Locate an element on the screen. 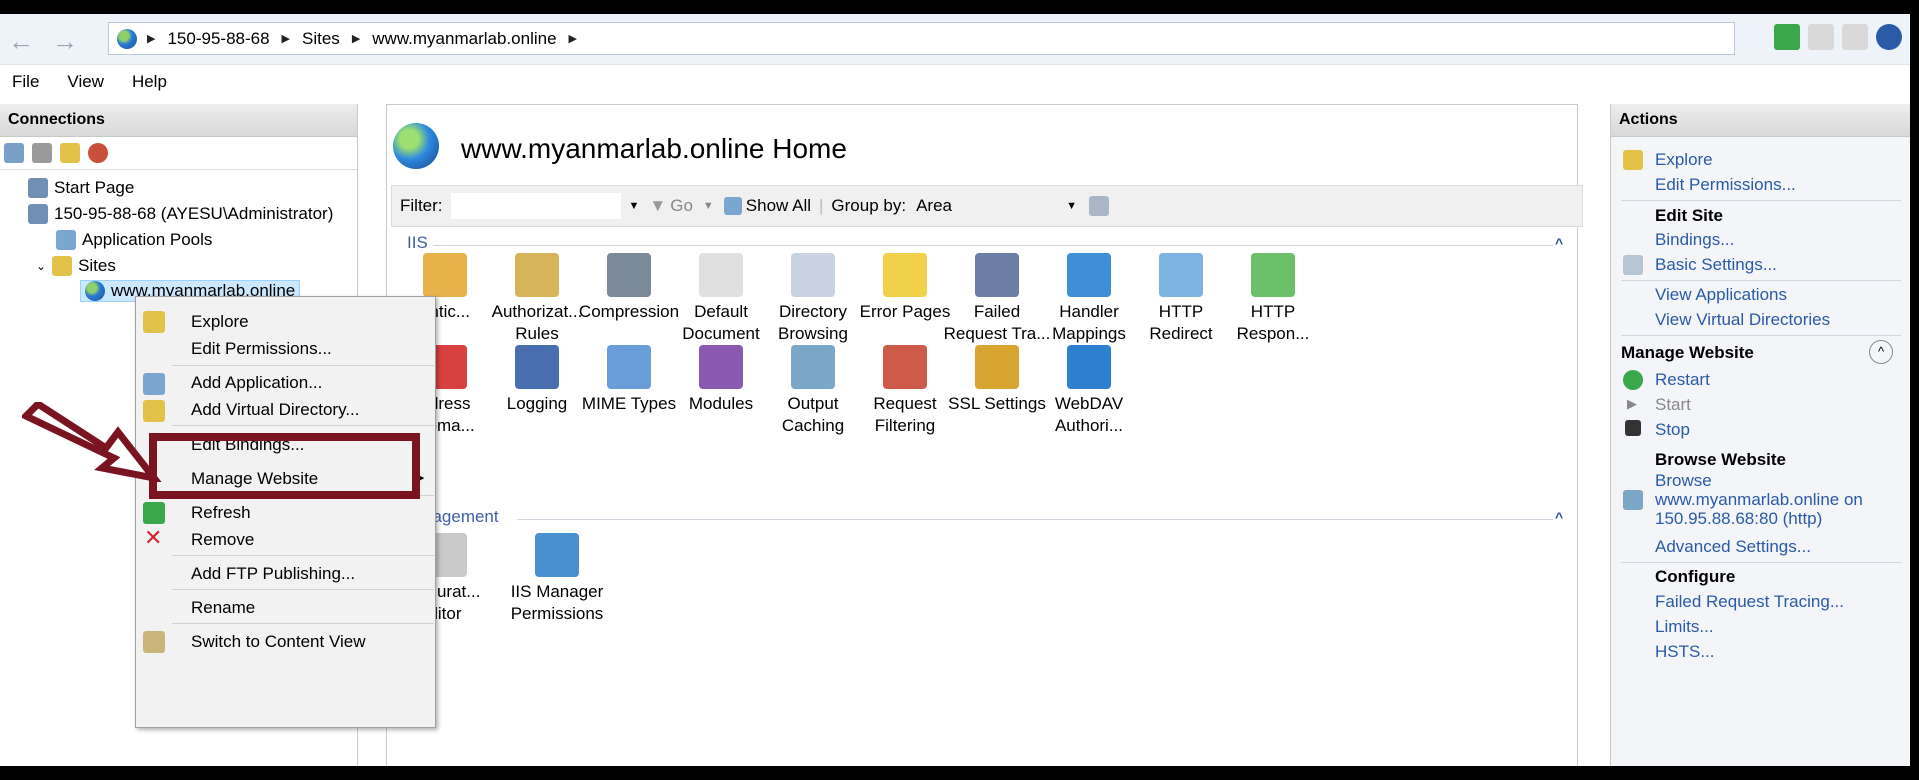 The image size is (1919, 780). group-by-label: Group by: is located at coordinates (869, 205).